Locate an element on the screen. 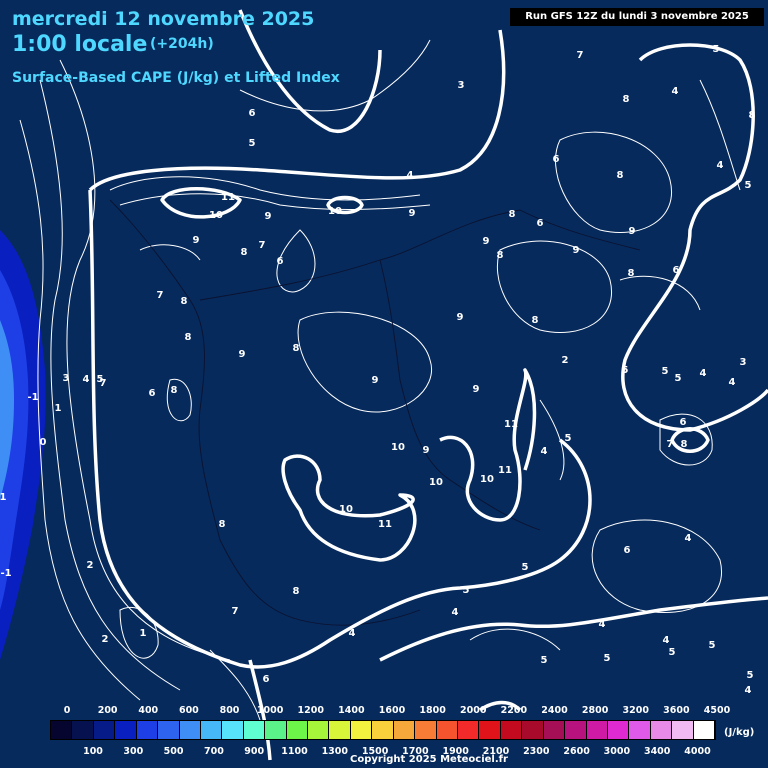 This screenshot has width=768, height=768. color-legend is located at coordinates (383, 730).